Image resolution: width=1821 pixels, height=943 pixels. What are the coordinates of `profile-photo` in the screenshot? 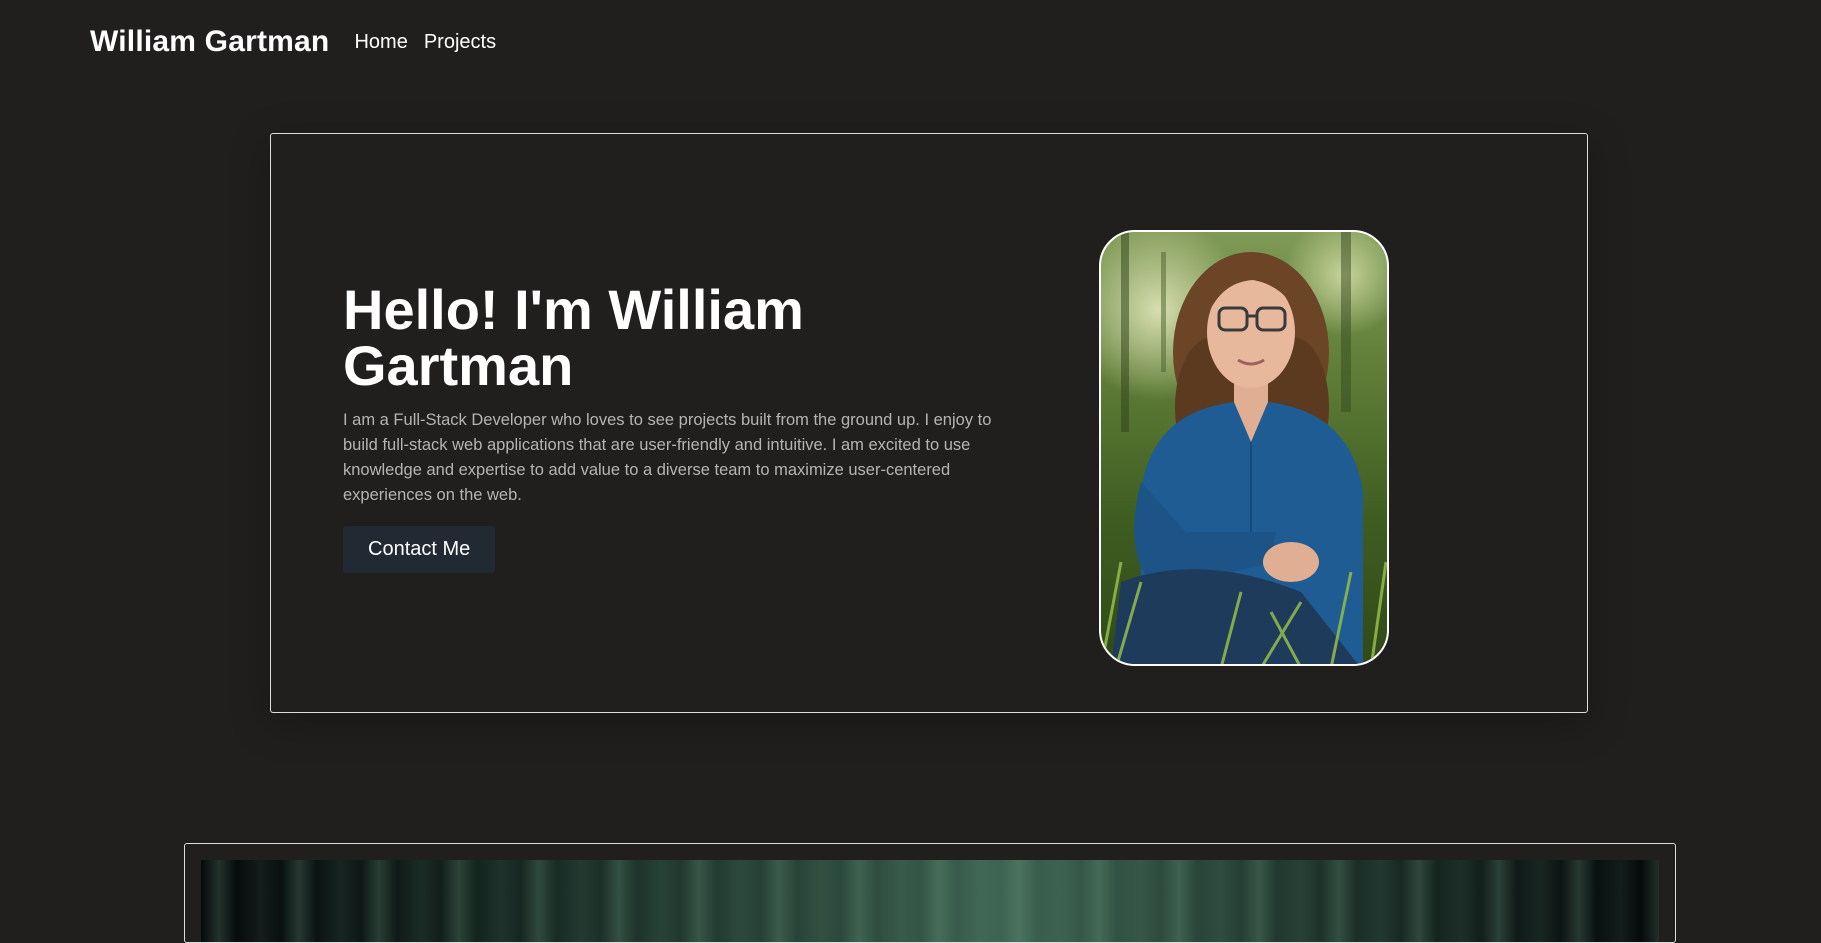 It's located at (1244, 448).